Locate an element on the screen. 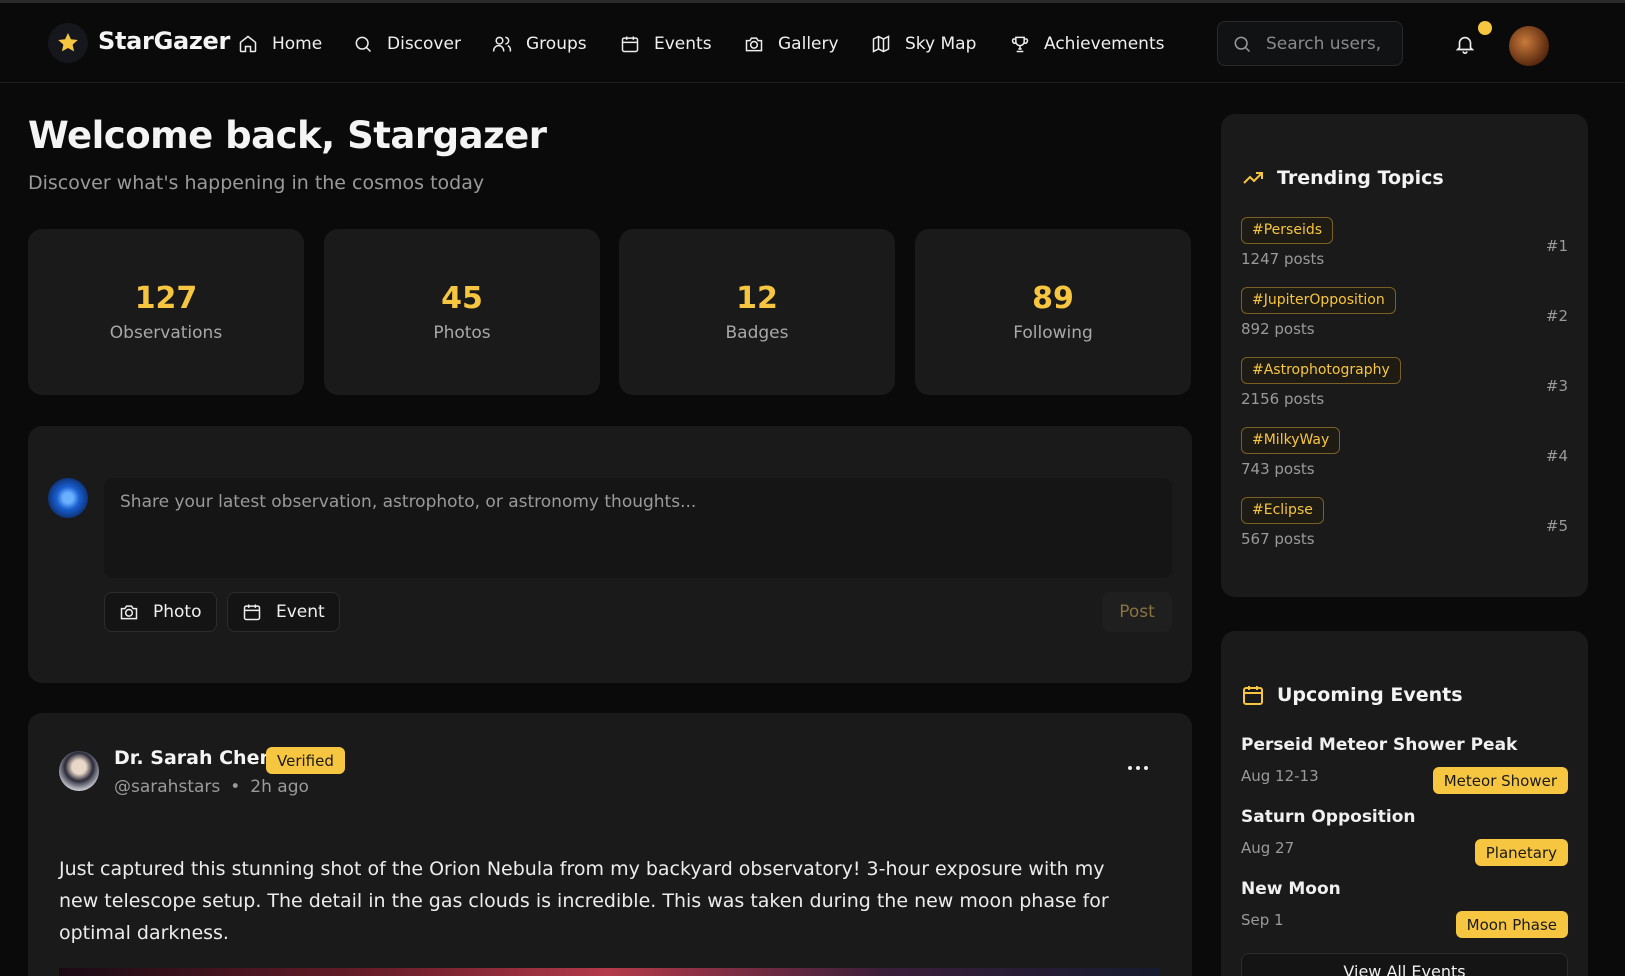 This screenshot has width=1625, height=976. topic-rank: #1 is located at coordinates (1556, 246).